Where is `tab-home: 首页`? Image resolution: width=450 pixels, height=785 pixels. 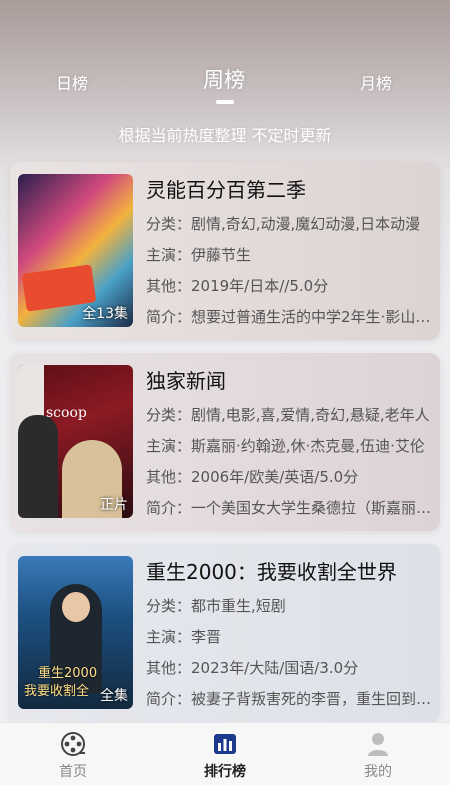
tab-home: 首页 is located at coordinates (73, 756).